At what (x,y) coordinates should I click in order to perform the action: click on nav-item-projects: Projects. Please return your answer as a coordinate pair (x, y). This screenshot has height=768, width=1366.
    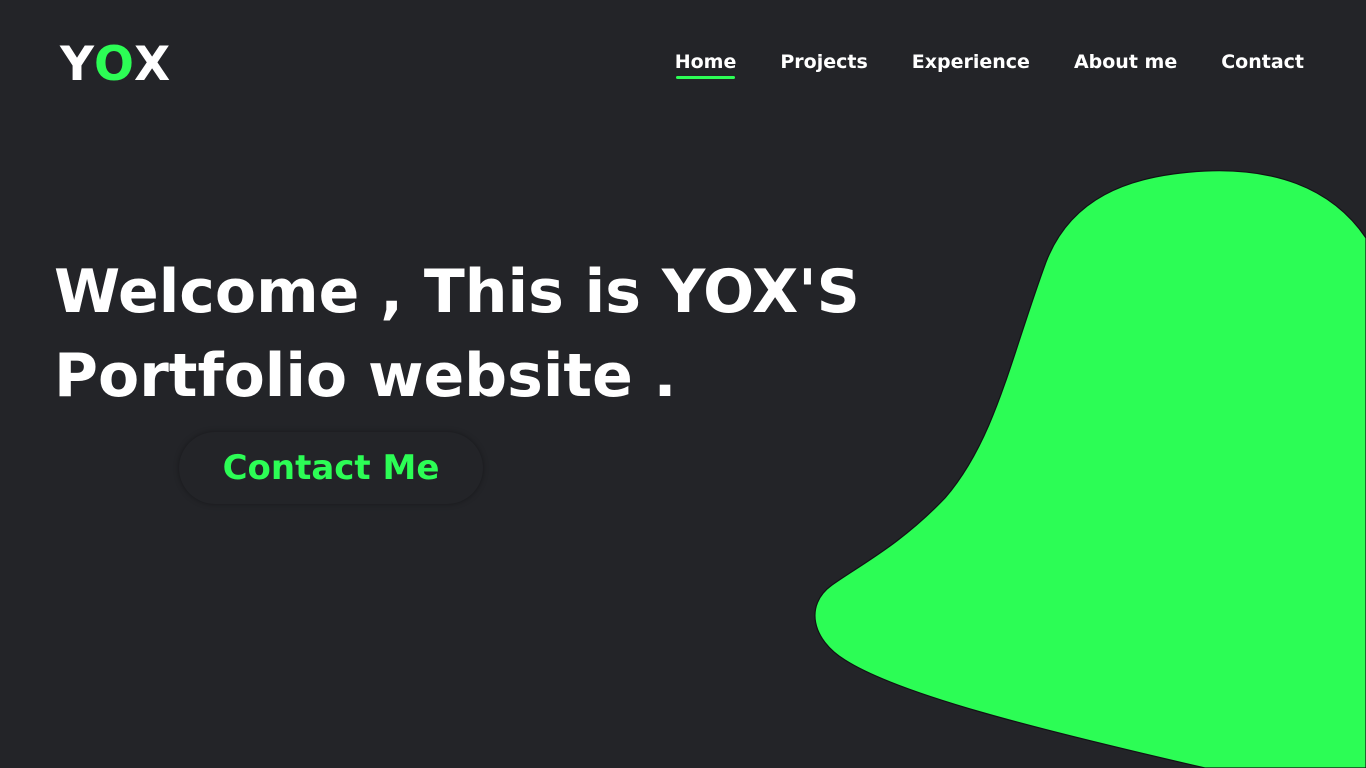
    Looking at the image, I should click on (823, 62).